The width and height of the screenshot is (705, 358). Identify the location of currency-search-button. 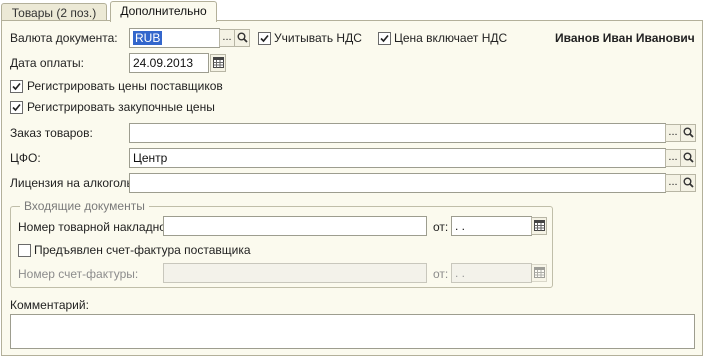
(242, 38).